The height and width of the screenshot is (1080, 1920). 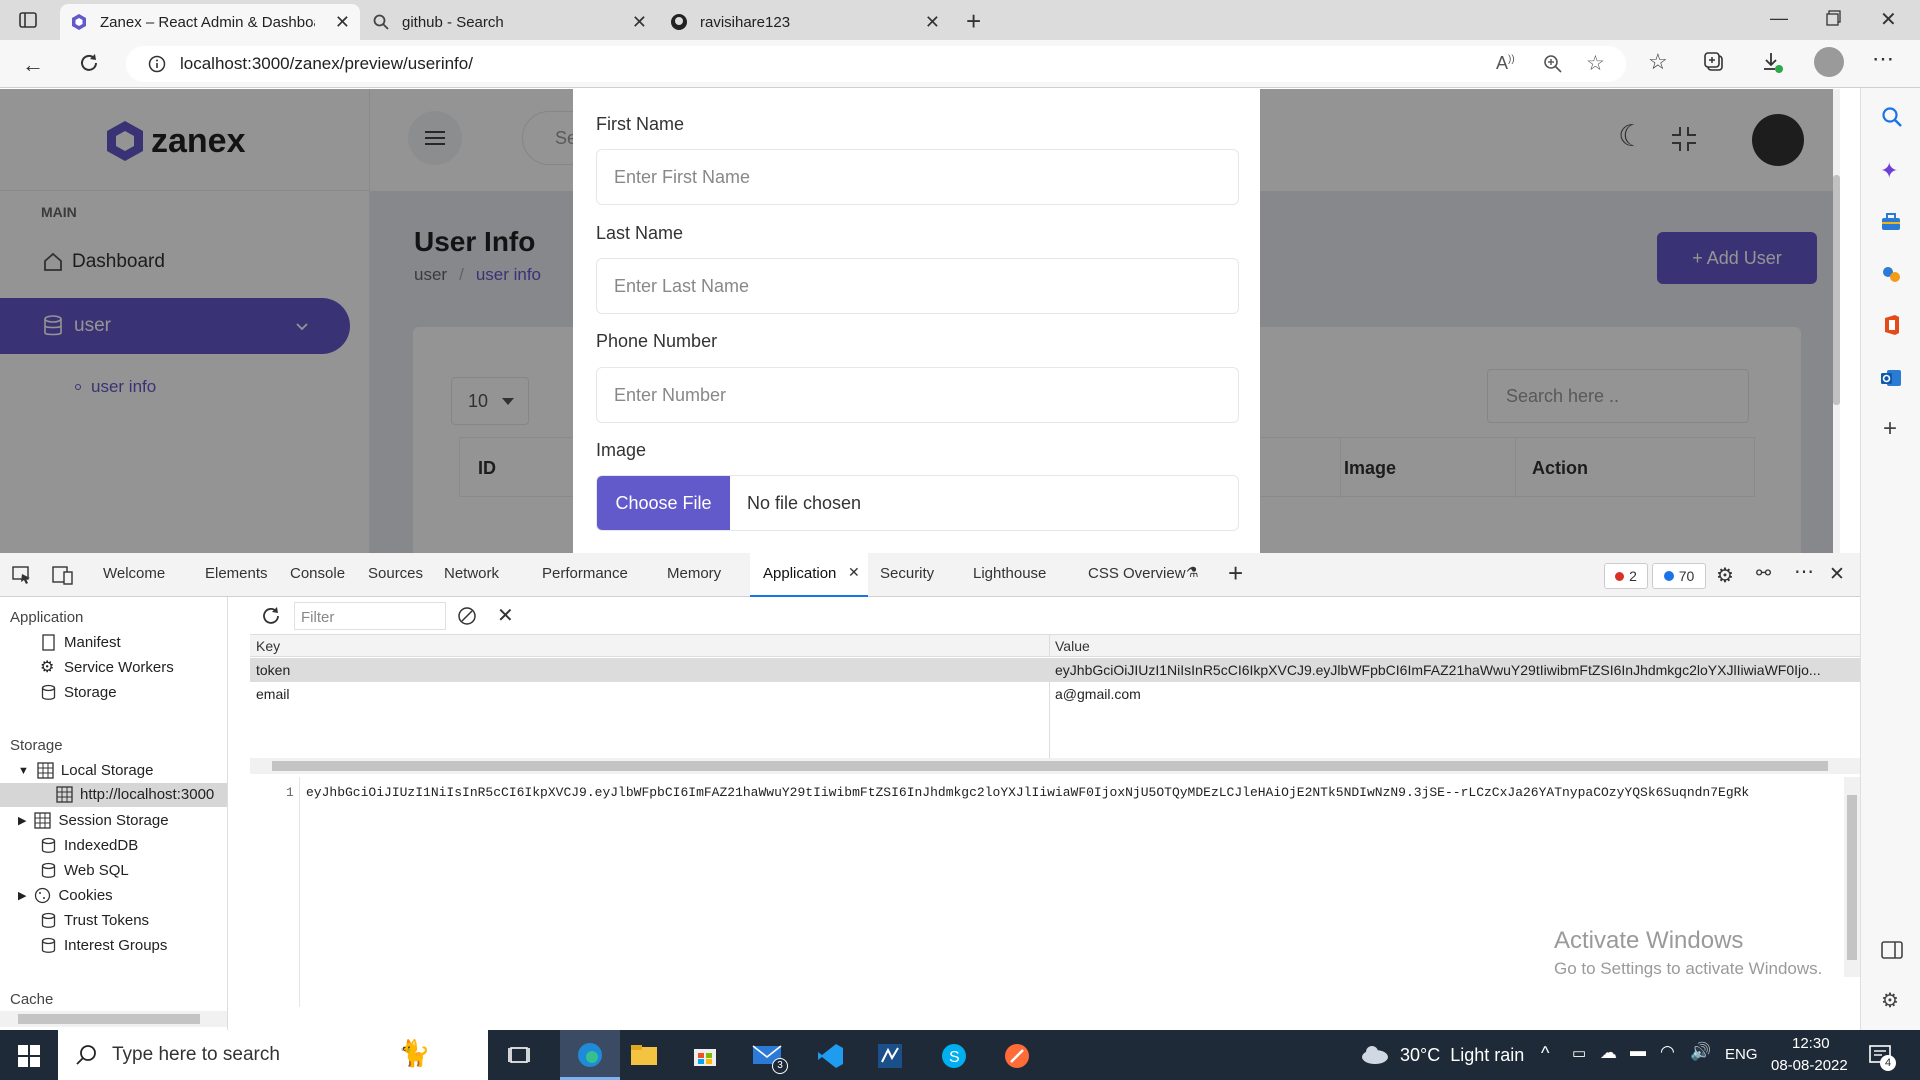 What do you see at coordinates (644, 1055) in the screenshot?
I see `file-explorer-icon` at bounding box center [644, 1055].